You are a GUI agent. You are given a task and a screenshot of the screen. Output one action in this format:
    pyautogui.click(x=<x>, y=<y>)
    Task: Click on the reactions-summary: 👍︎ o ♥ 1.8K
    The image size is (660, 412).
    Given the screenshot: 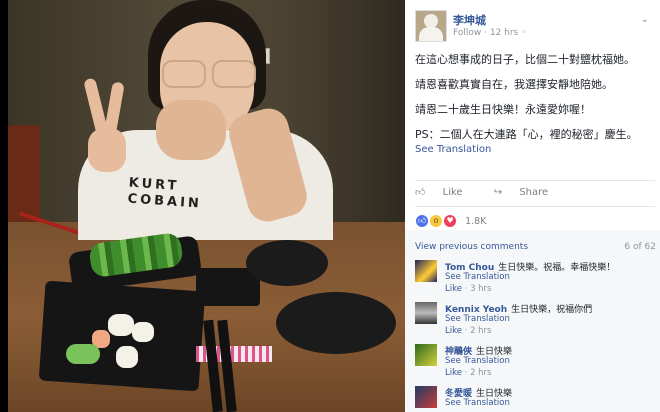 What is the action you would take?
    pyautogui.click(x=450, y=221)
    